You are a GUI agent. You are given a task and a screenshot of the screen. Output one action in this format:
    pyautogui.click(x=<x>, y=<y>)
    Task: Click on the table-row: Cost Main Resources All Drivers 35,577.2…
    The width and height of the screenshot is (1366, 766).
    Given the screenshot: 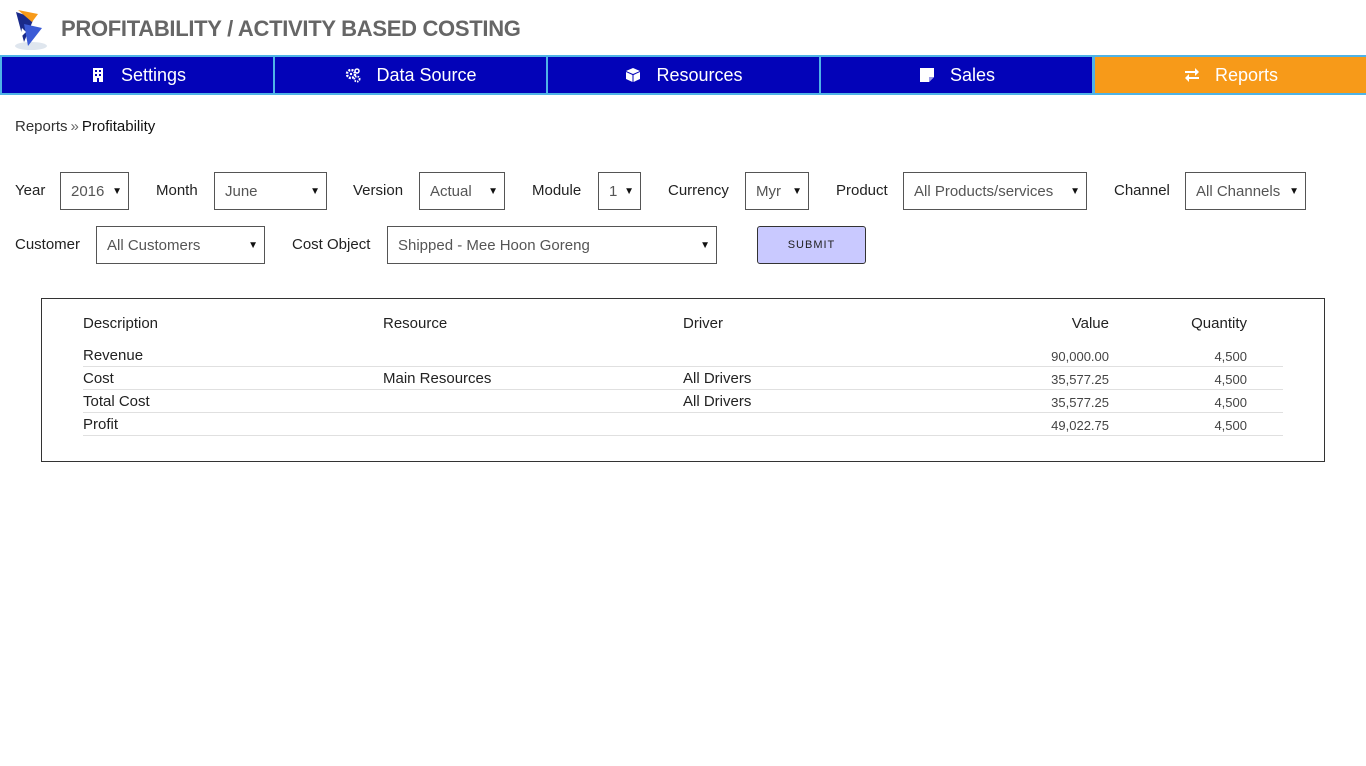 What is the action you would take?
    pyautogui.click(x=683, y=378)
    